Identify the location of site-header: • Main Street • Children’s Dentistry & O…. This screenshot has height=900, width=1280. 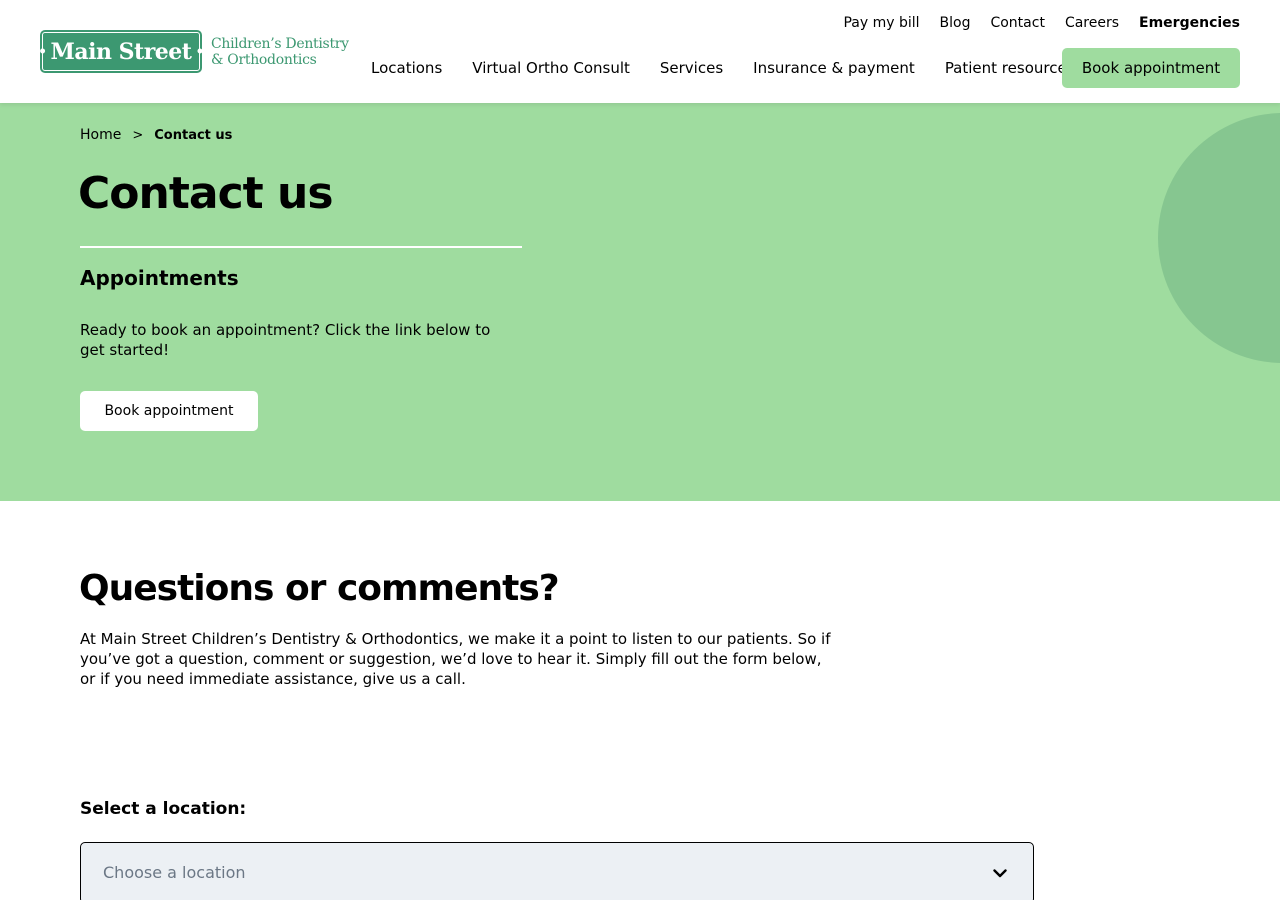
(640, 51).